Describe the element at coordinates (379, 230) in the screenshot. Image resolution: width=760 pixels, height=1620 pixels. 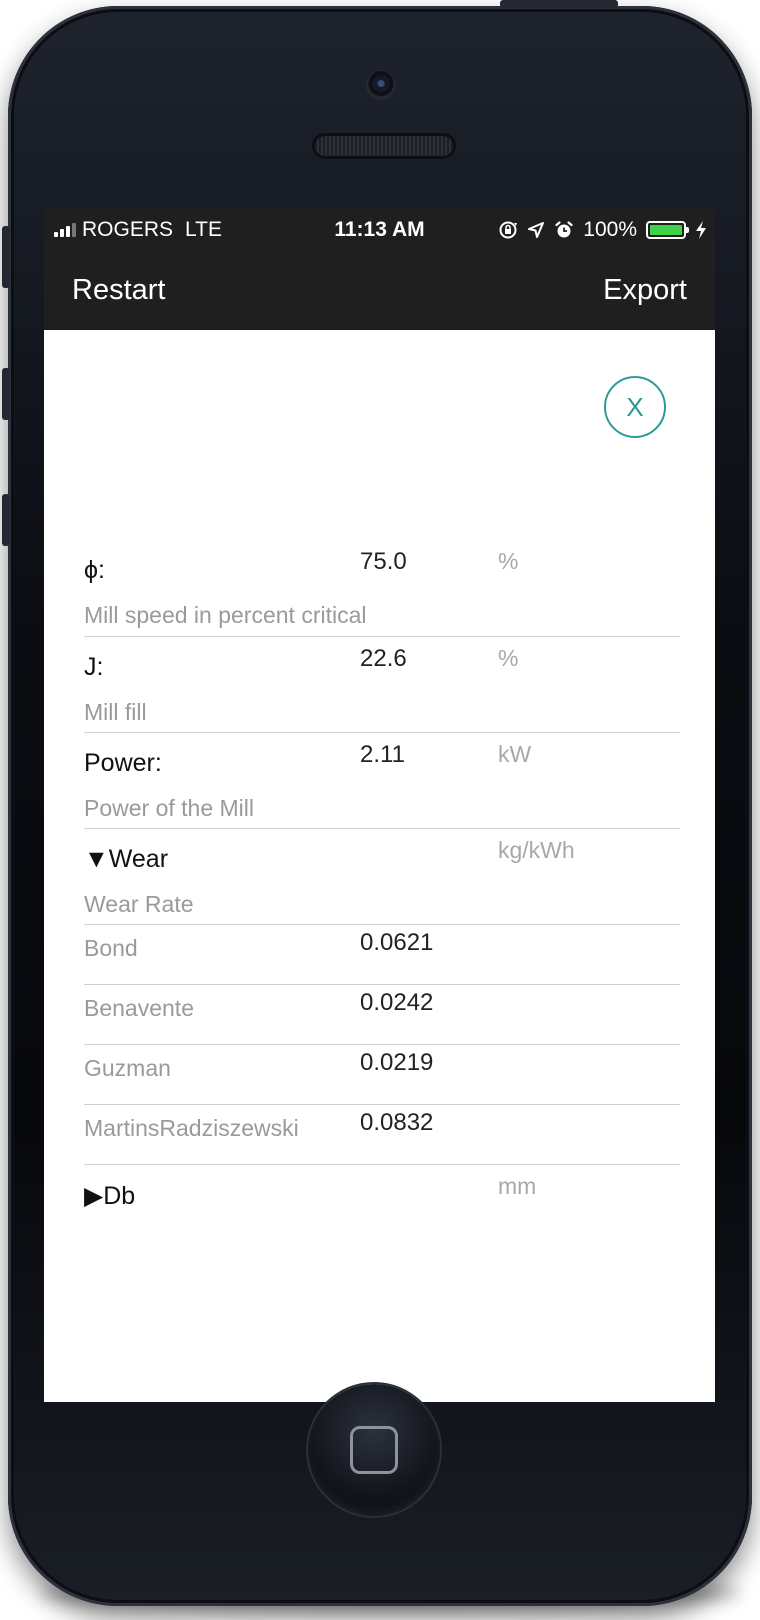
I see `status-bar: ROGERS LTE 11:13 AM 100%` at that location.